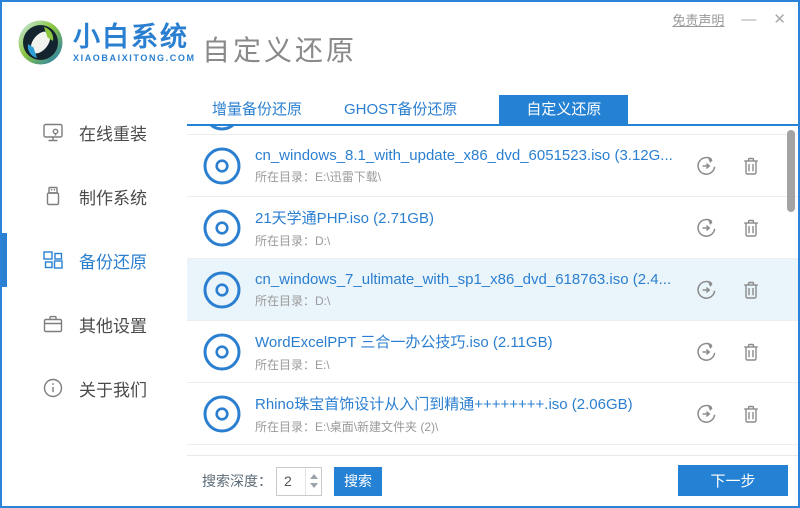 The image size is (800, 508). Describe the element at coordinates (53, 388) in the screenshot. I see `info-icon` at that location.